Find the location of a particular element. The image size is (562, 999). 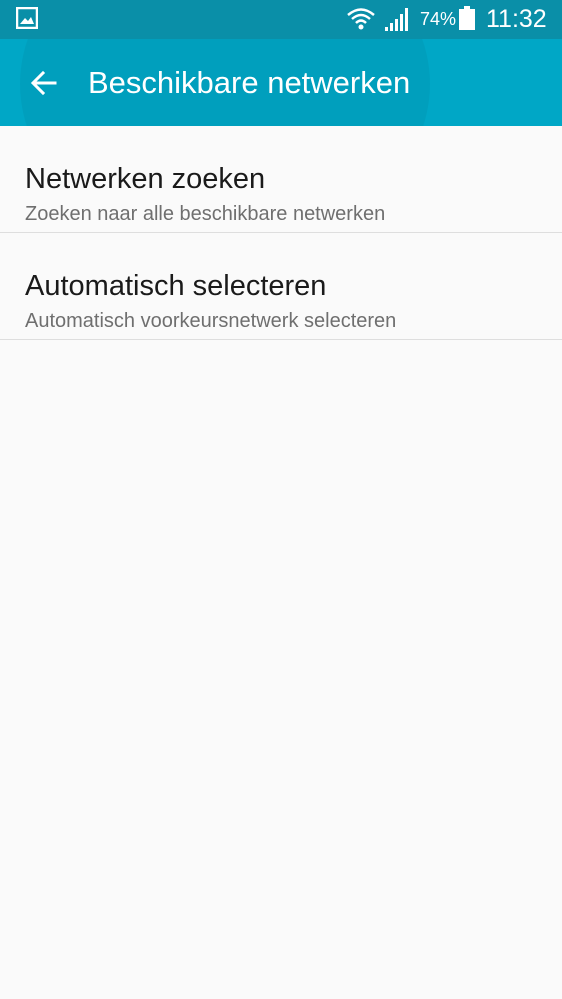

list-item-title: Netwerken zoeken is located at coordinates (145, 179).